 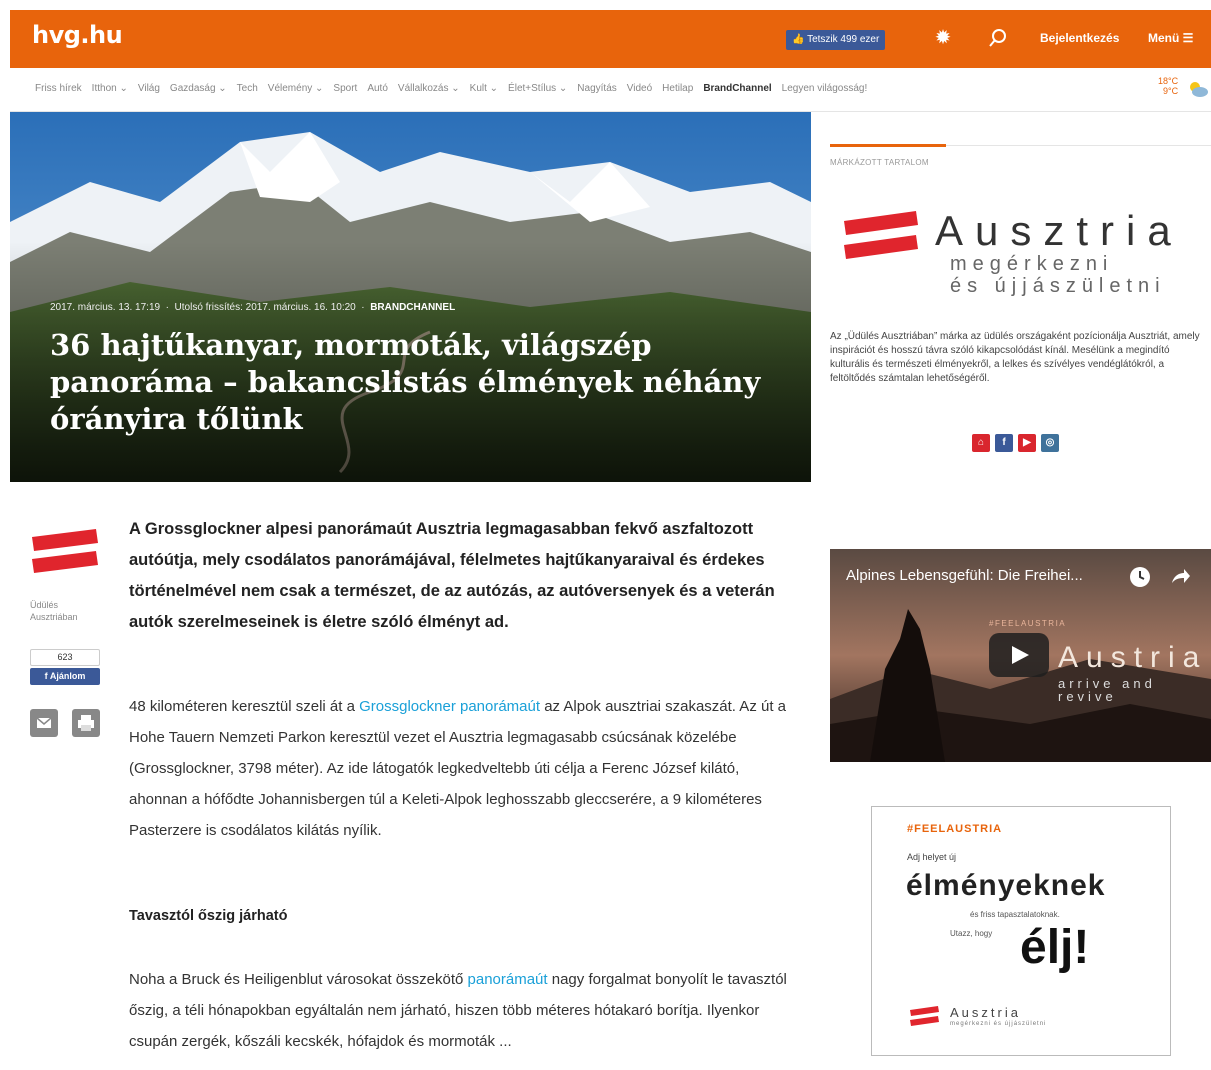 I want to click on home-icon: ⌂, so click(x=981, y=443).